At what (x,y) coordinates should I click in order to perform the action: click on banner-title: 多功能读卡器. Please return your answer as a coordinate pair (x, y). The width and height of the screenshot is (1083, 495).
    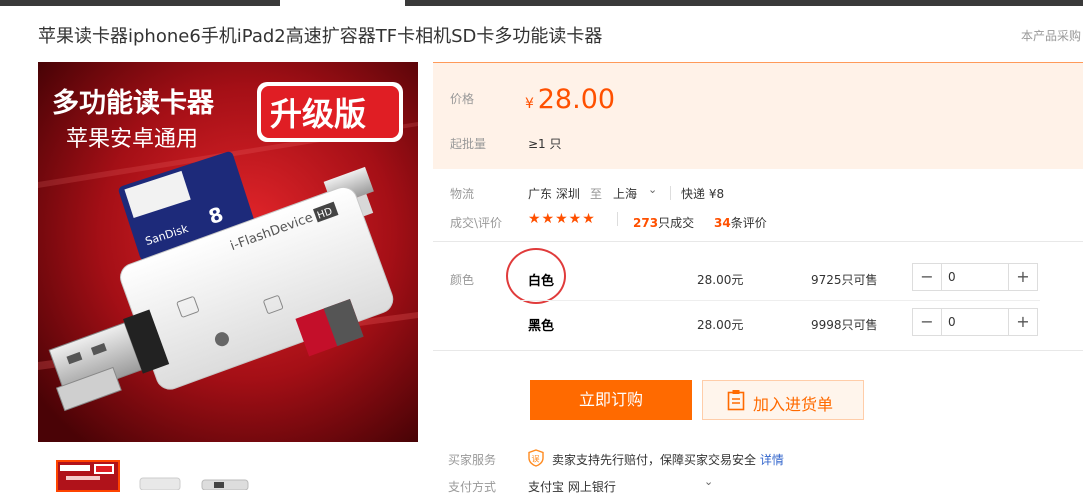
    Looking at the image, I should click on (133, 103).